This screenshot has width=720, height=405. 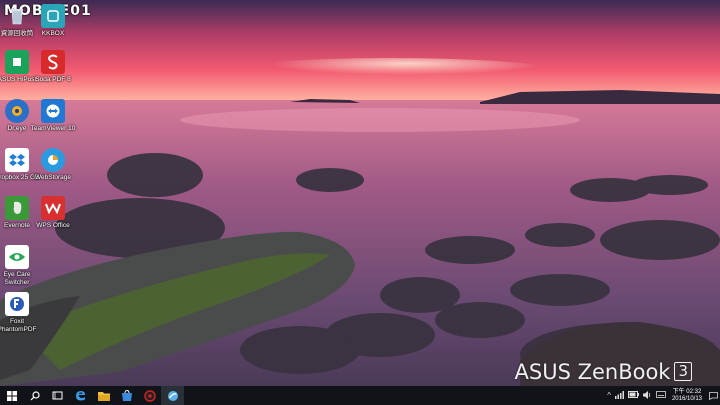 What do you see at coordinates (360, 395) in the screenshot?
I see `taskbar: ^ 下午 02:32 2016/10/13` at bounding box center [360, 395].